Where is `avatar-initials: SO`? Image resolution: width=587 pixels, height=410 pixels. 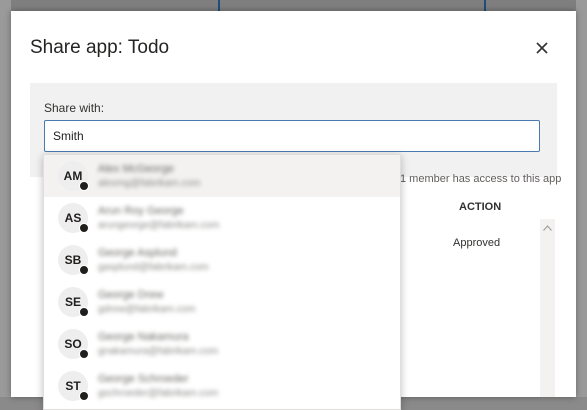 avatar-initials: SO is located at coordinates (73, 344).